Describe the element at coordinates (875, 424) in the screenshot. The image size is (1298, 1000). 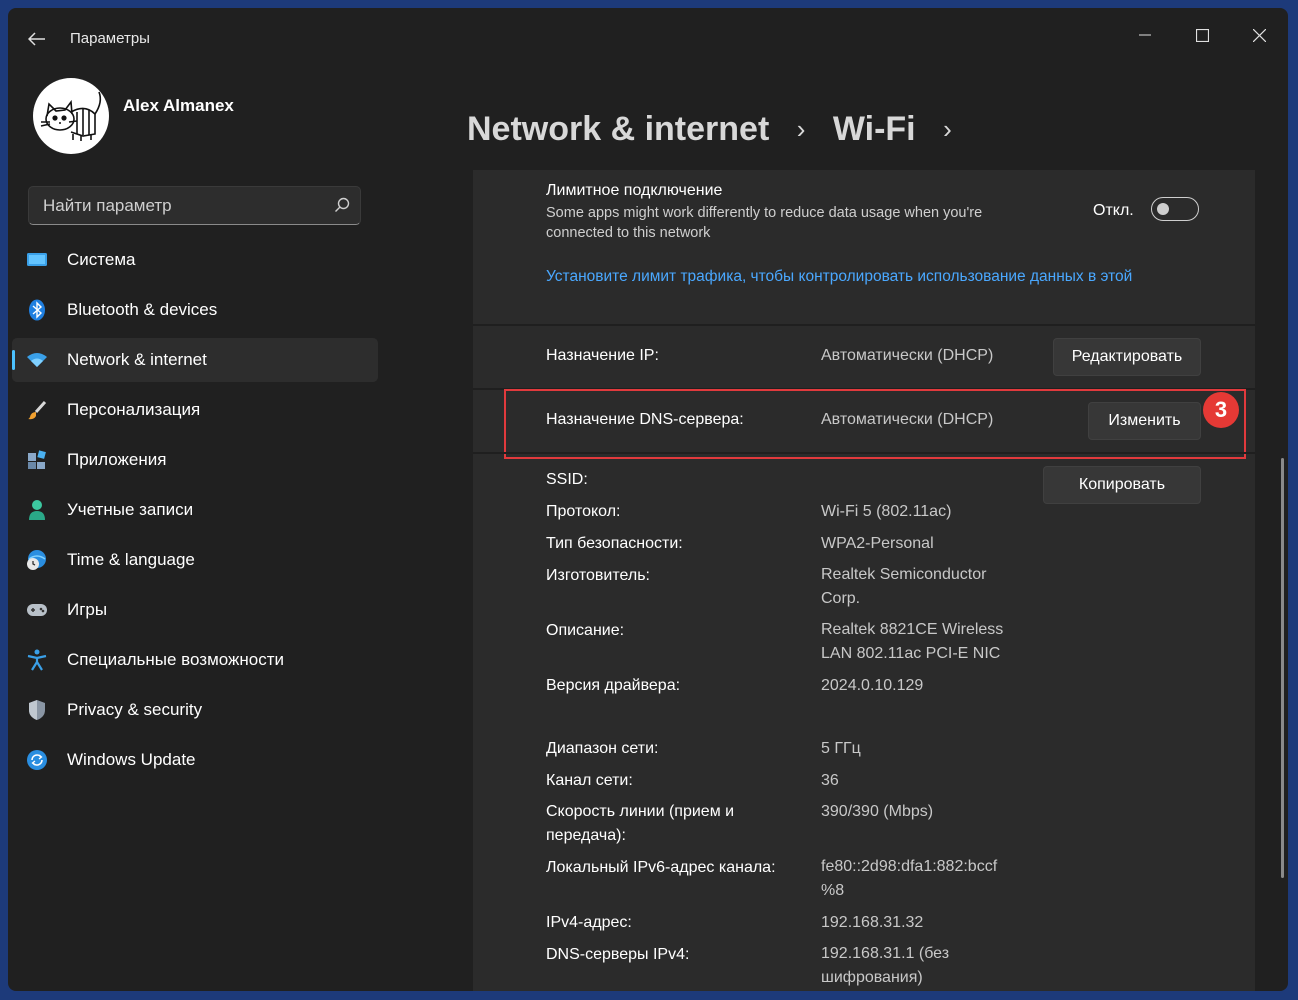
I see `annotation-highlight-box` at that location.